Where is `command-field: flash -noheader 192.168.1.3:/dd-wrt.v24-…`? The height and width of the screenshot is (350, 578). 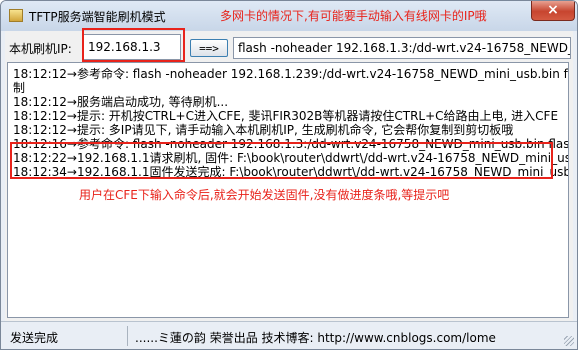
command-field: flash -noheader 192.168.1.3:/dd-wrt.v24-… is located at coordinates (402, 48).